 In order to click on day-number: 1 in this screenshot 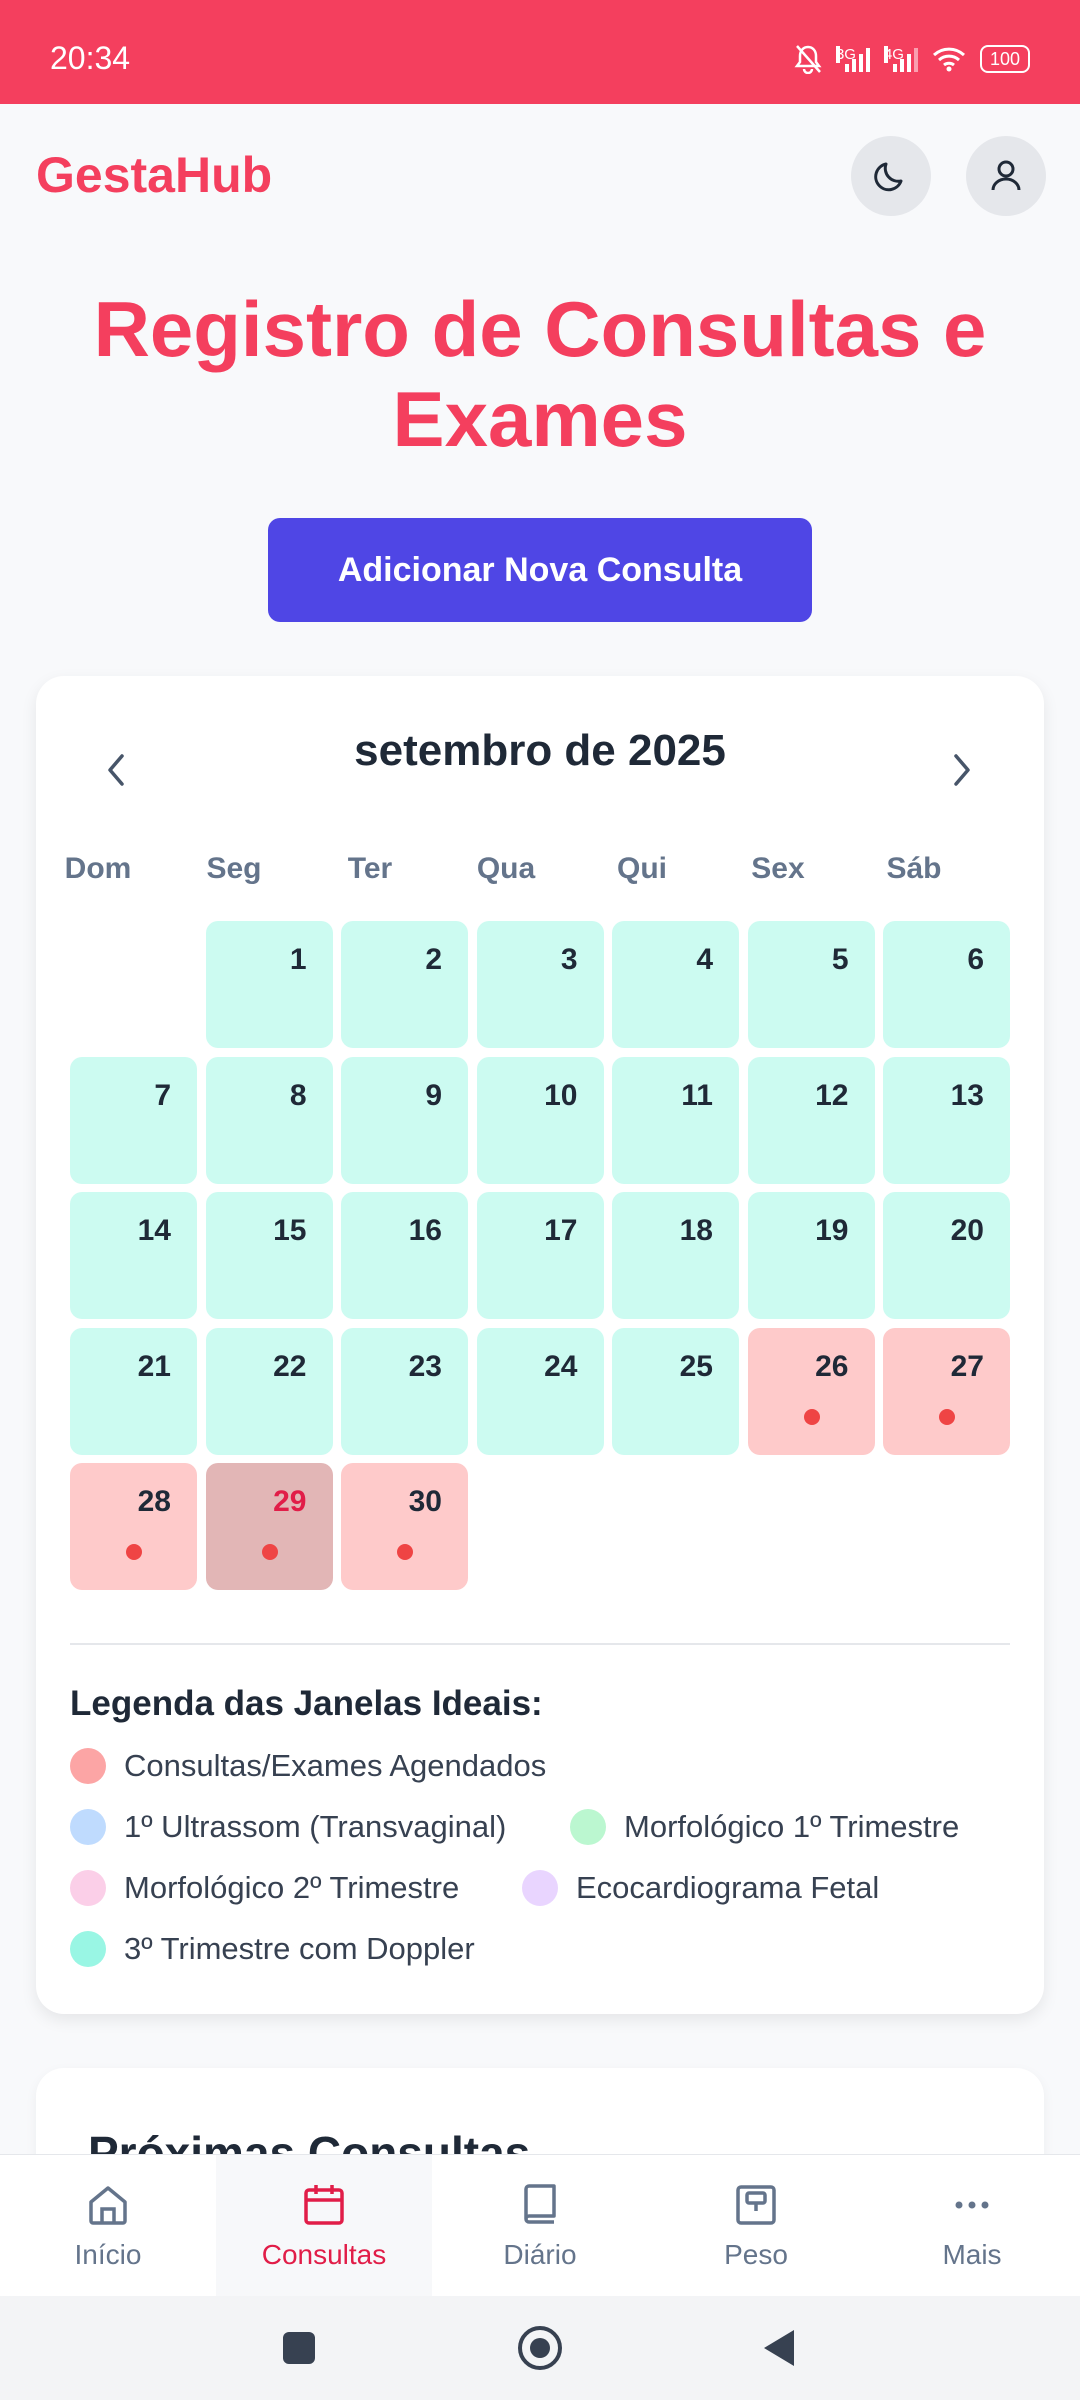, I will do `click(298, 959)`.